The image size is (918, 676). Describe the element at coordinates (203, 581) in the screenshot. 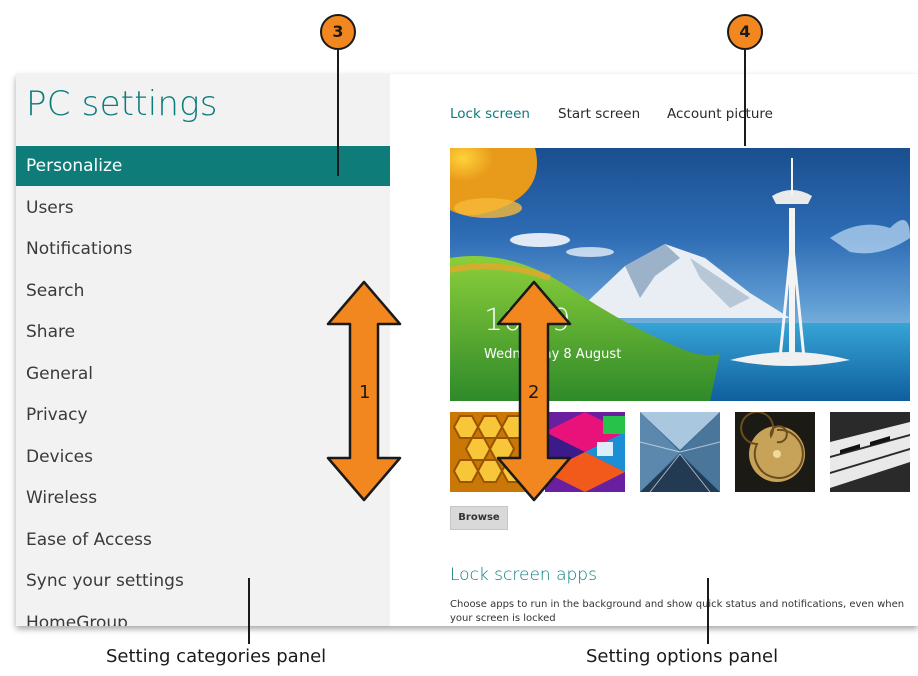

I see `sidebar-item-sync-your-settings: Sync your settings` at that location.